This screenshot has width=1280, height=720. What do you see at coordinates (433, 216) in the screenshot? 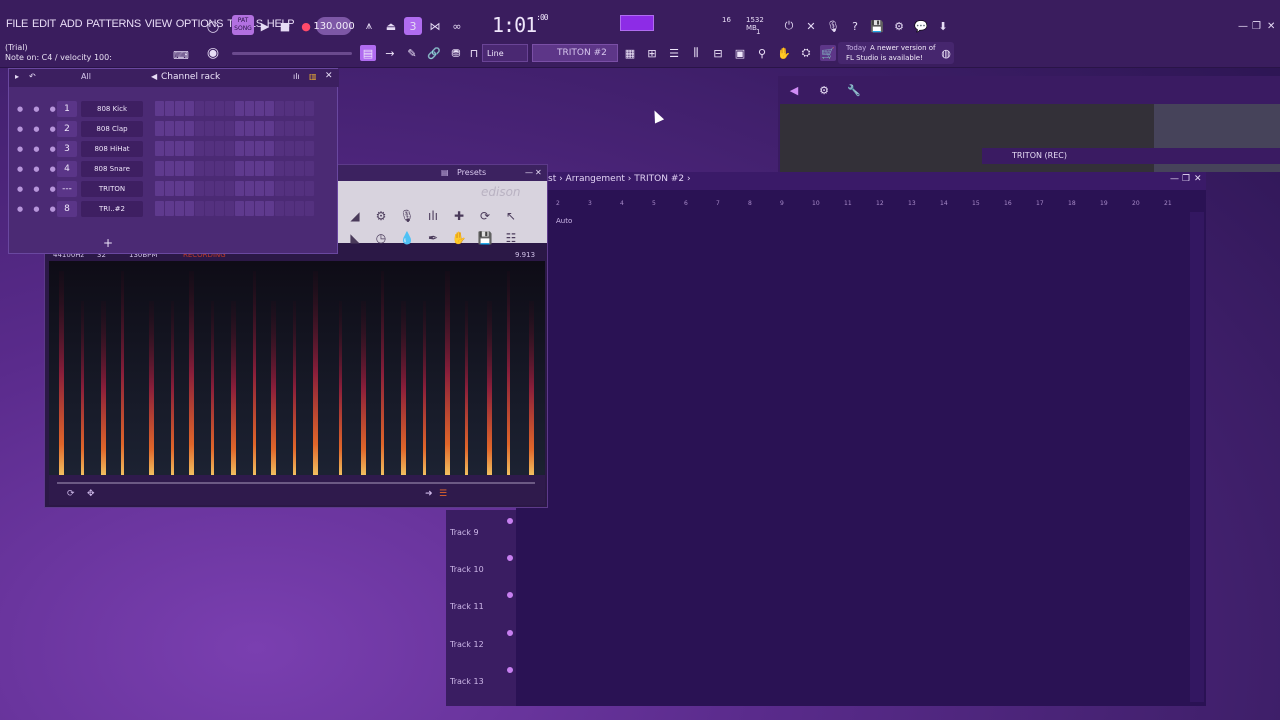
I see `levels-icon: ılı` at bounding box center [433, 216].